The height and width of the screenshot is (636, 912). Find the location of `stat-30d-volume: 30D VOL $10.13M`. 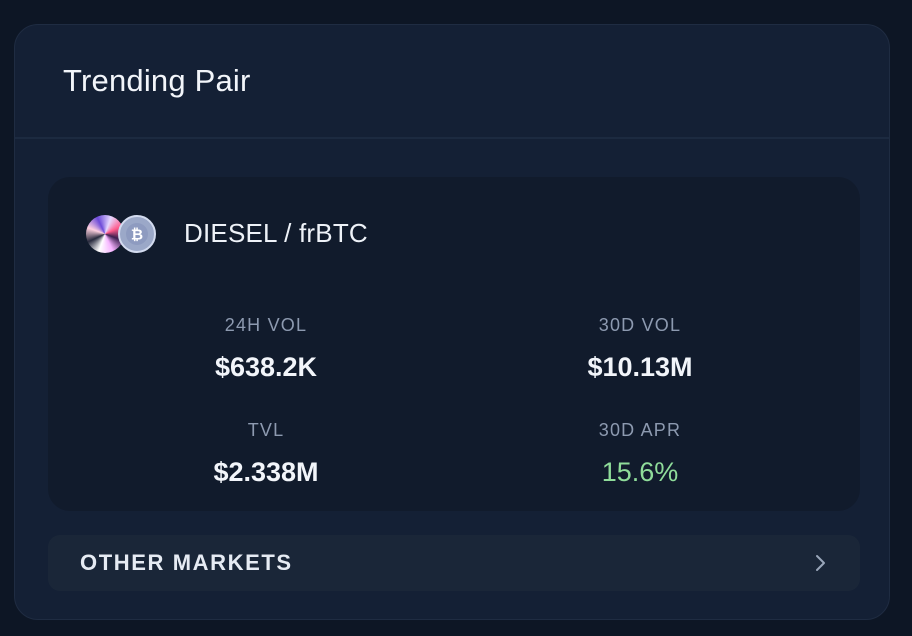

stat-30d-volume: 30D VOL $10.13M is located at coordinates (640, 349).